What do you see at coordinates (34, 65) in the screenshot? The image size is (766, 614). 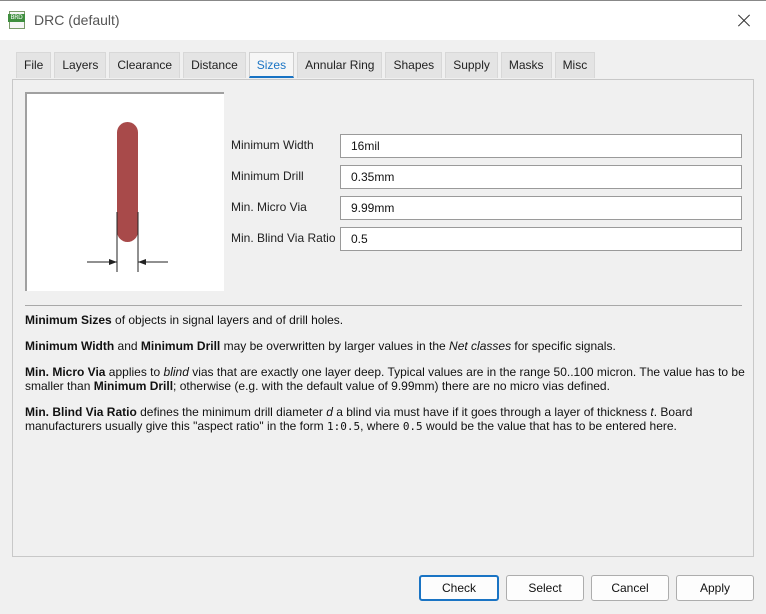 I see `tab-file: File` at bounding box center [34, 65].